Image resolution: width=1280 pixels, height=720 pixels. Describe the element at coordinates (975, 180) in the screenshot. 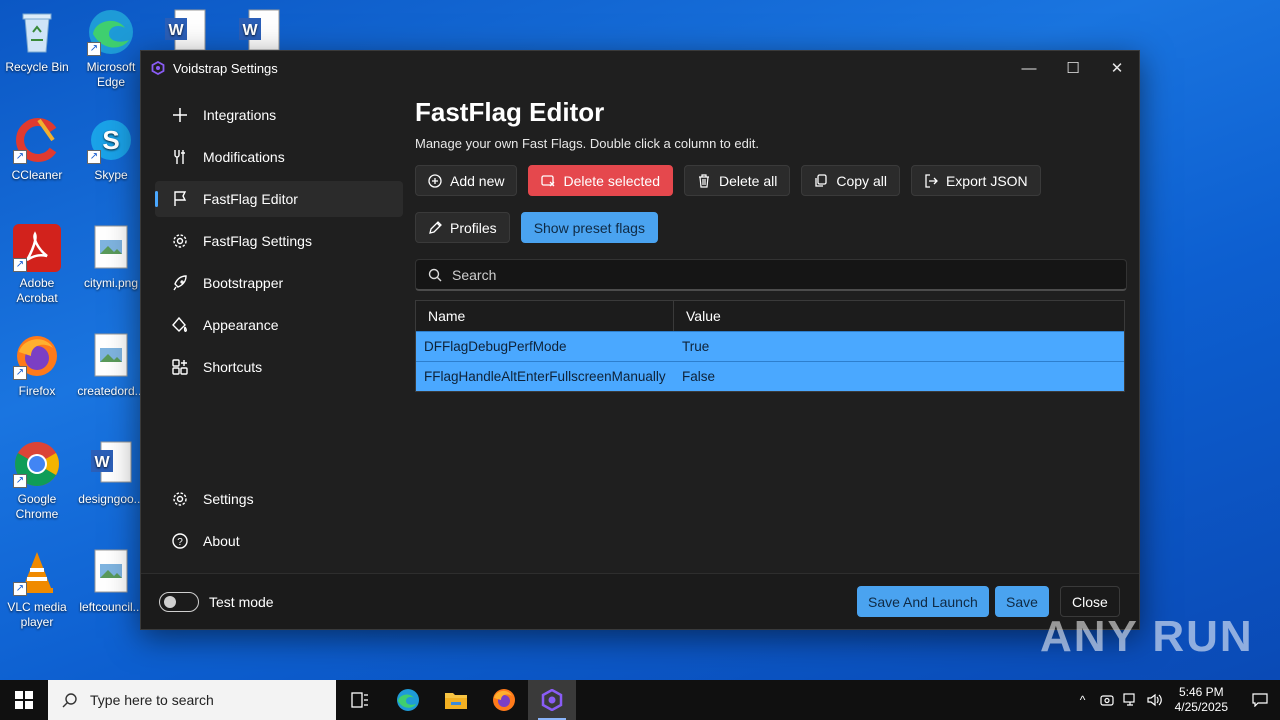

I see `export-json-button: Export JSON` at that location.